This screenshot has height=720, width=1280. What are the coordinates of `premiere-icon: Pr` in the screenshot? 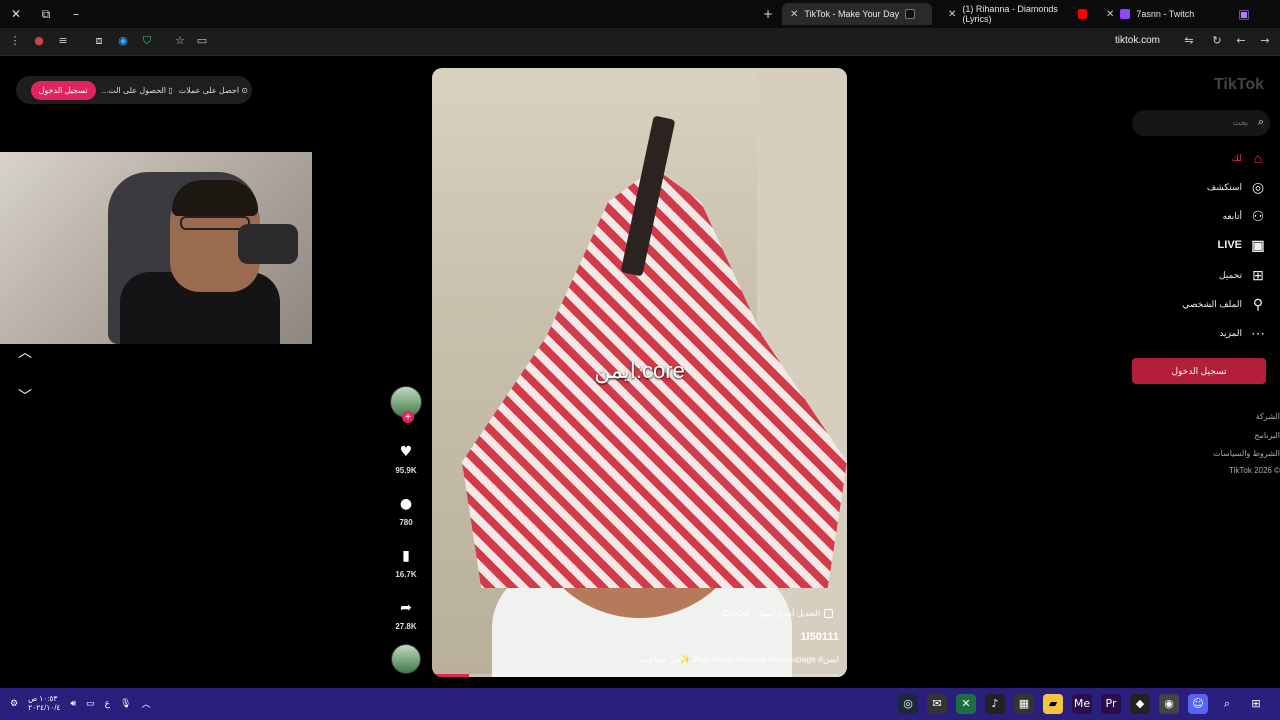 It's located at (1111, 704).